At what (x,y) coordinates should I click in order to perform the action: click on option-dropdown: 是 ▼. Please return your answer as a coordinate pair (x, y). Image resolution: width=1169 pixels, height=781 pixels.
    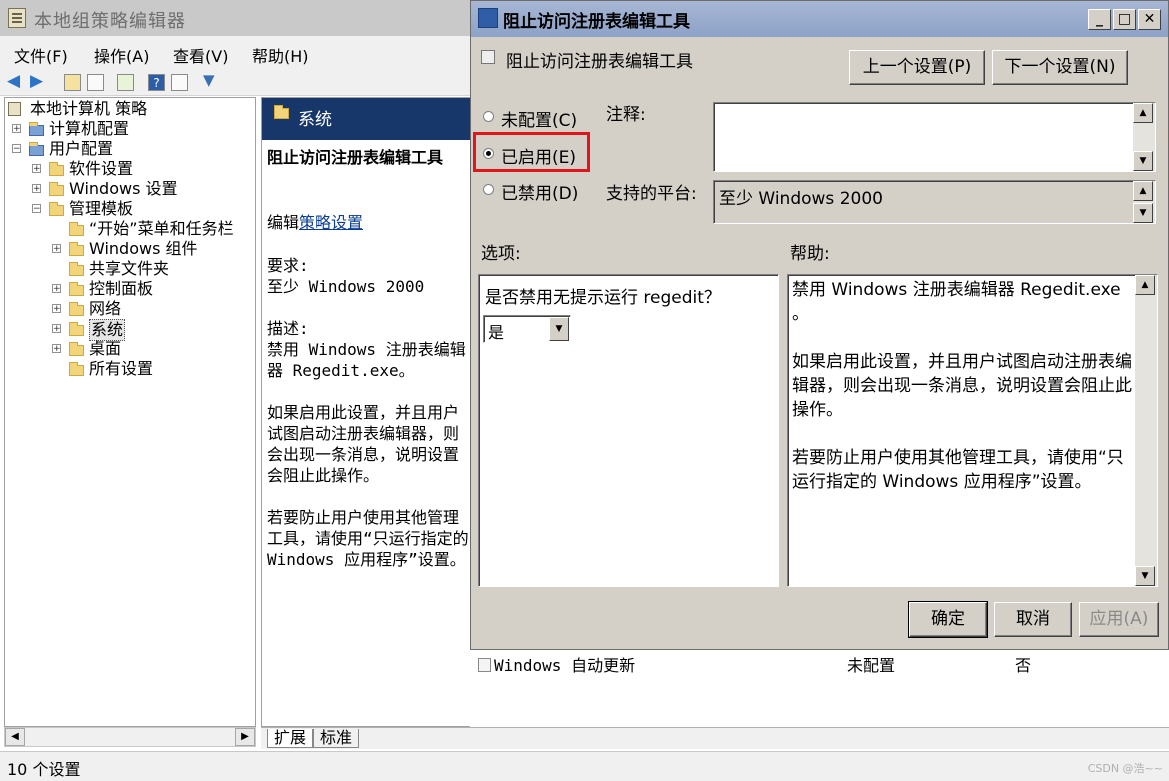
    Looking at the image, I should click on (527, 329).